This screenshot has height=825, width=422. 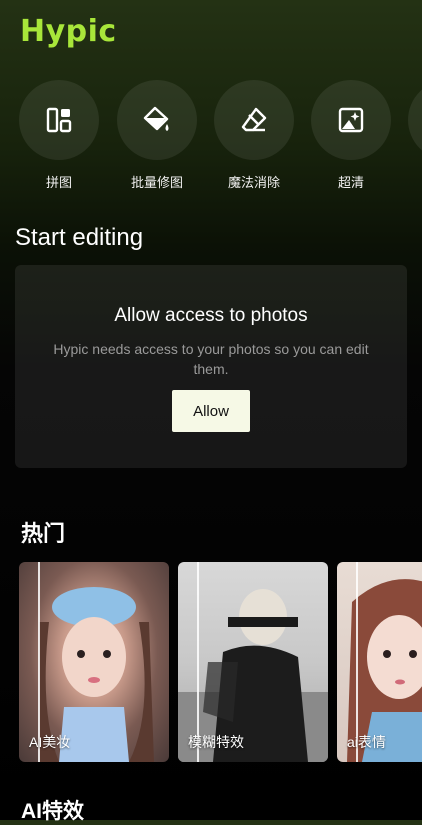 I want to click on tool-hd-circle, so click(x=351, y=120).